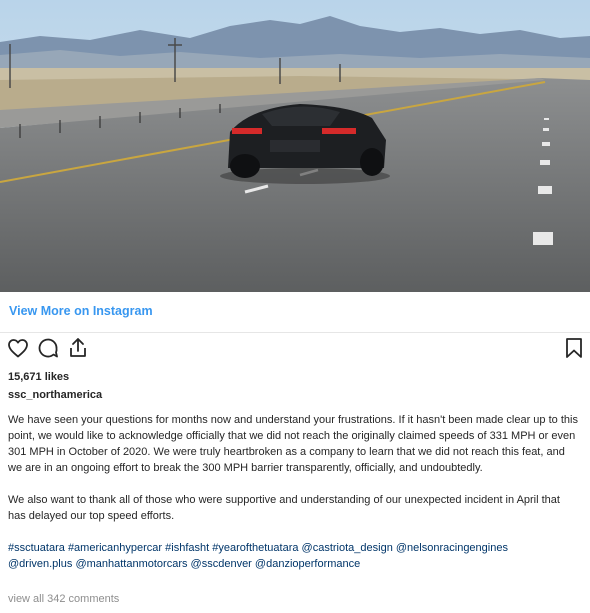 This screenshot has width=590, height=613. Describe the element at coordinates (452, 548) in the screenshot. I see `mention-link: @nelsonracingengines` at that location.